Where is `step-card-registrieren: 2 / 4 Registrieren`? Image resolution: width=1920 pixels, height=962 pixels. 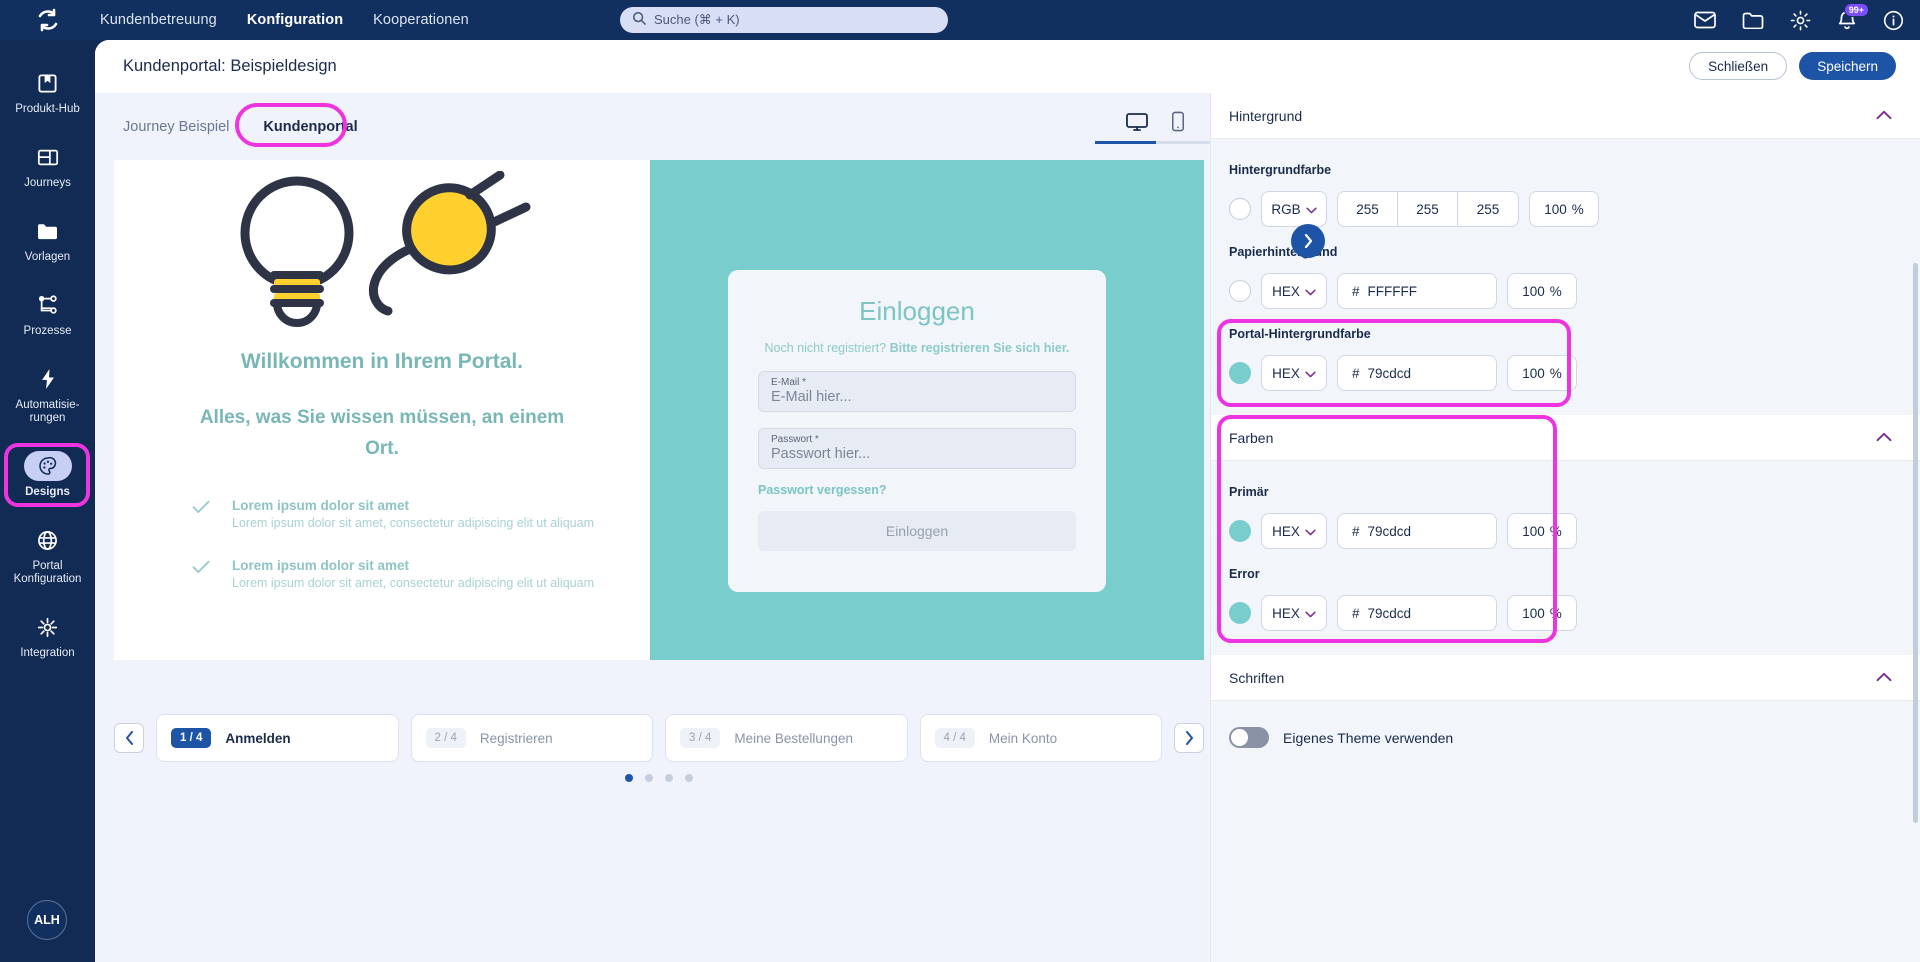 step-card-registrieren: 2 / 4 Registrieren is located at coordinates (531, 738).